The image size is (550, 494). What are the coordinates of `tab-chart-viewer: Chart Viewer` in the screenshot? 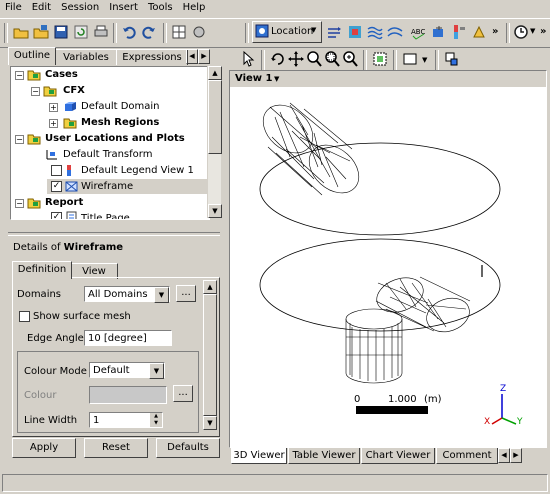 It's located at (398, 456).